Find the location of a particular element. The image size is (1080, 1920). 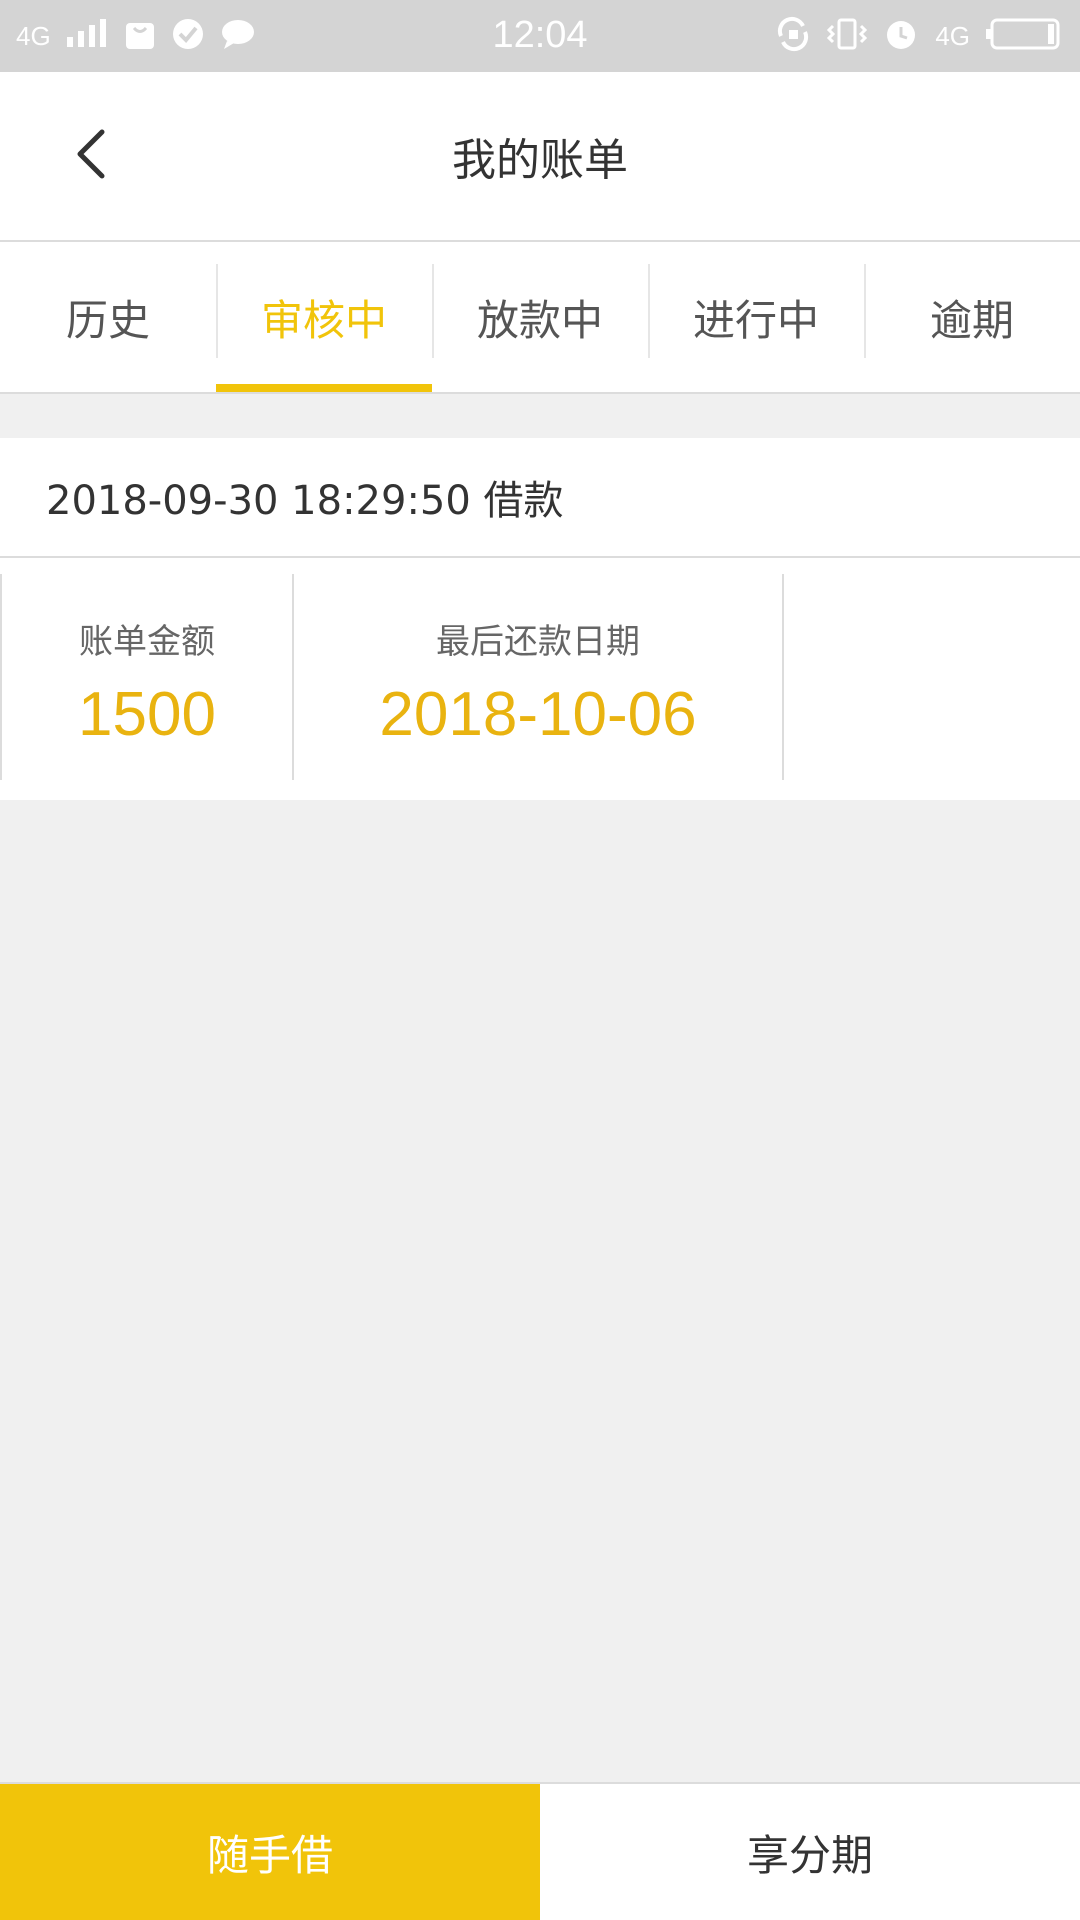

network-type-right: 4G is located at coordinates (952, 35).